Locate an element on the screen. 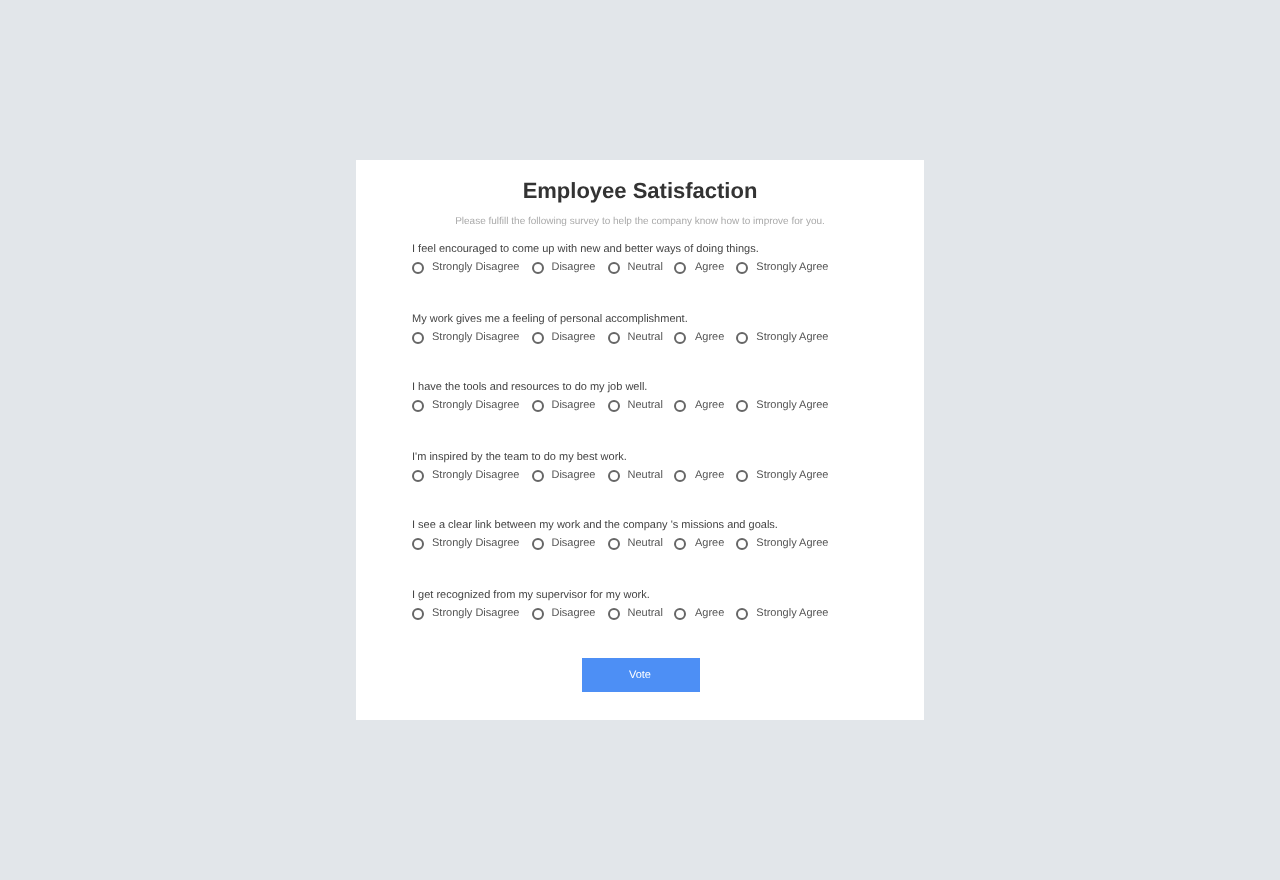 The height and width of the screenshot is (880, 1280). survey-title: Employee Satisfaction is located at coordinates (640, 192).